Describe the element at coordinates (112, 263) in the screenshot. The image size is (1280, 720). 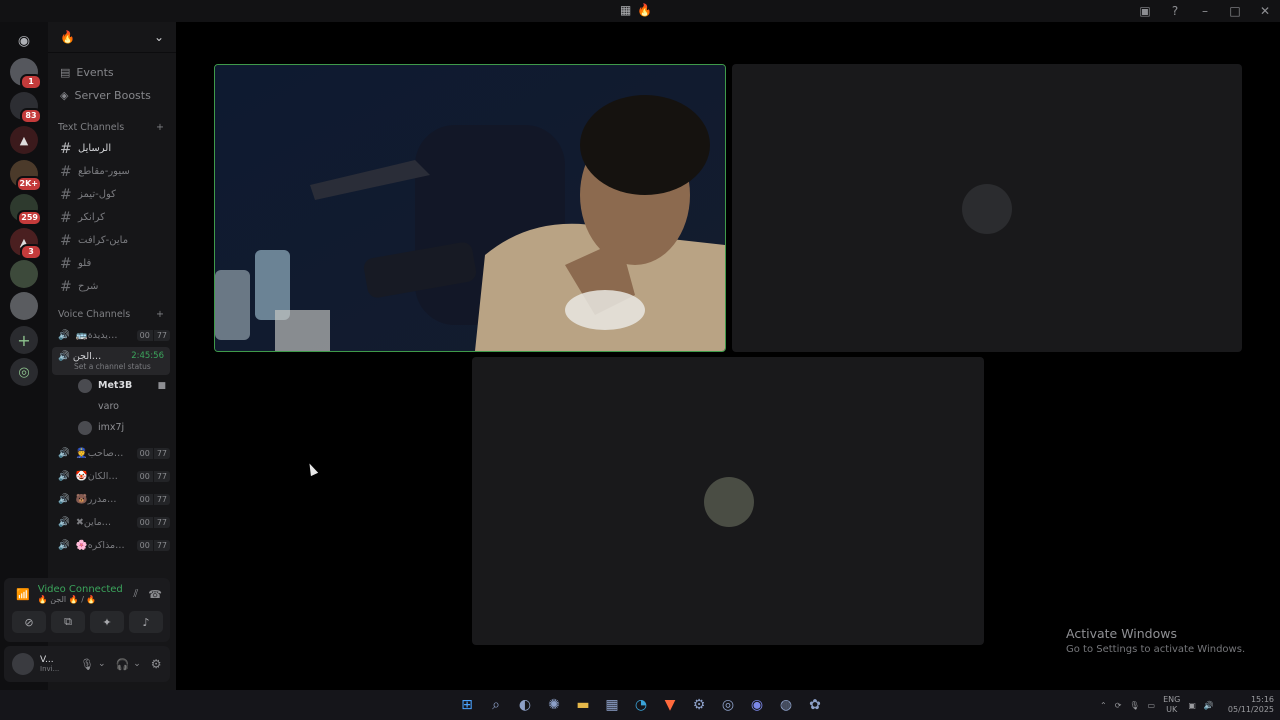
I see `text-channel: # فلو` at that location.